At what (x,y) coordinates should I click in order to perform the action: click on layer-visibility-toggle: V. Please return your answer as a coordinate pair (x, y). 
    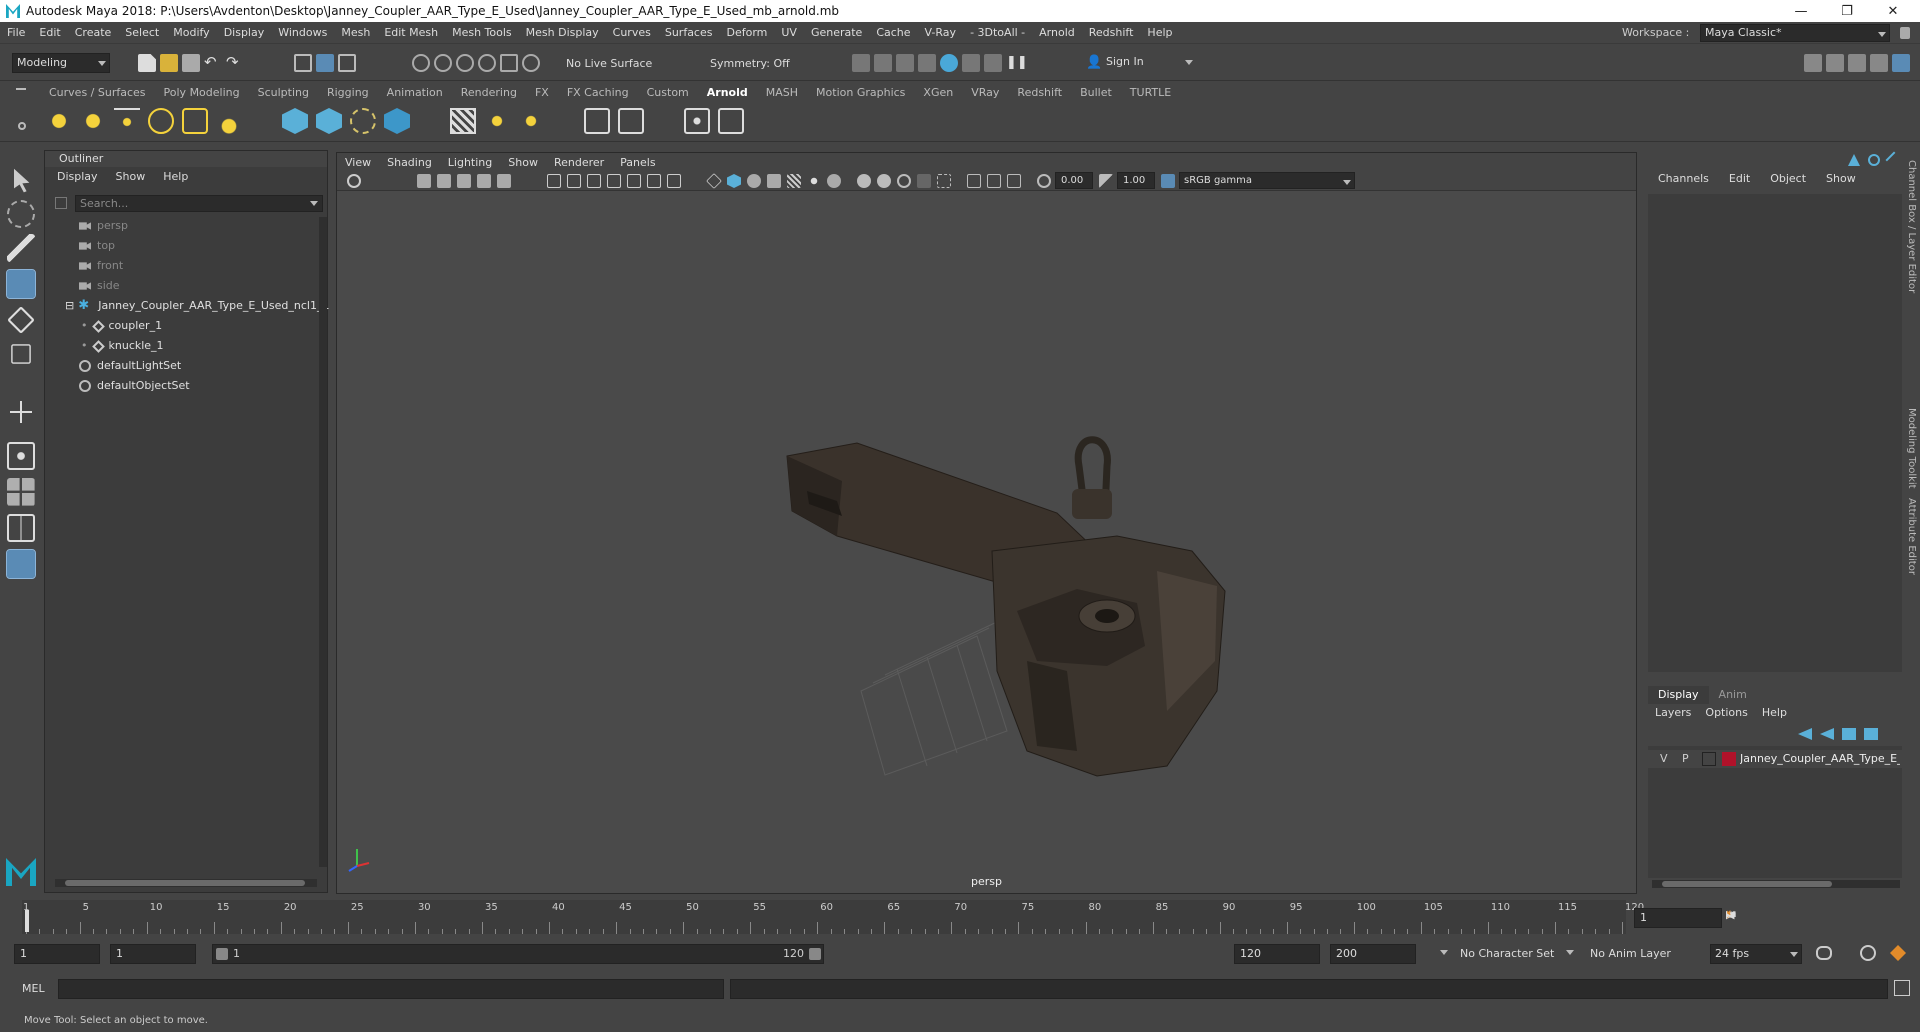
    Looking at the image, I should click on (1664, 758).